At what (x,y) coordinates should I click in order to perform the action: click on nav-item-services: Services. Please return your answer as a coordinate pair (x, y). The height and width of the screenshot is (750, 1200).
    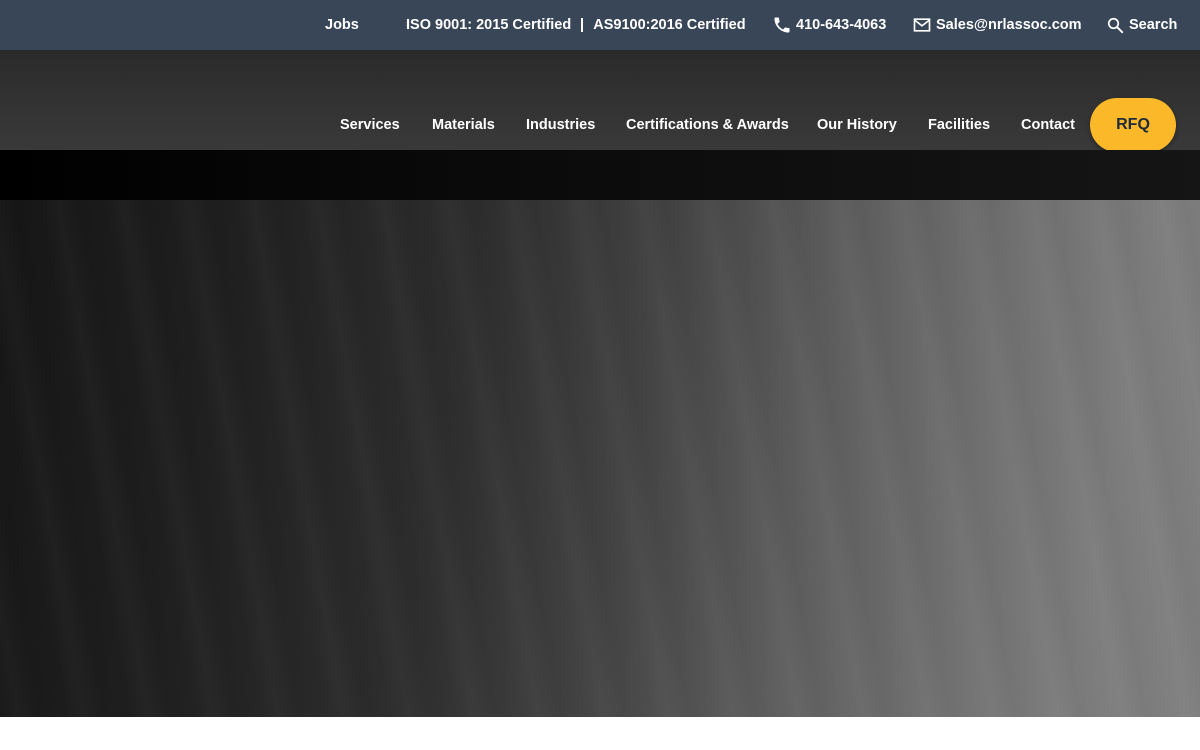
    Looking at the image, I should click on (370, 125).